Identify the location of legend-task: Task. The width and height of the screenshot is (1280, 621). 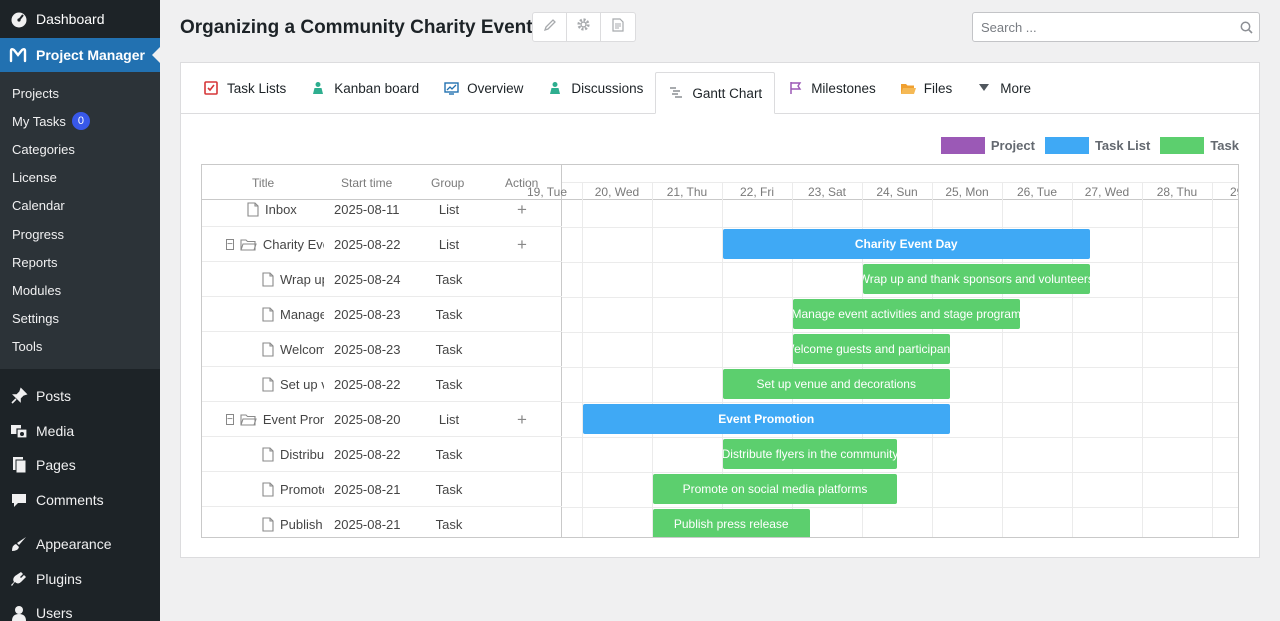
(1199, 145).